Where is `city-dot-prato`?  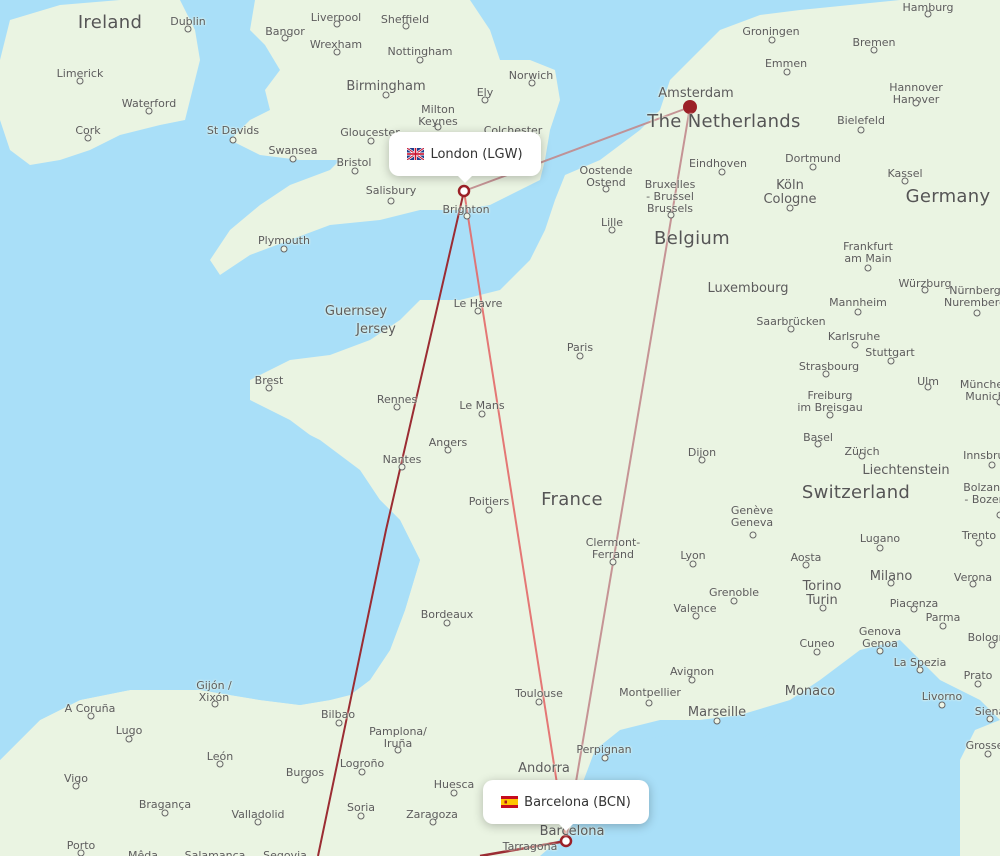 city-dot-prato is located at coordinates (978, 684).